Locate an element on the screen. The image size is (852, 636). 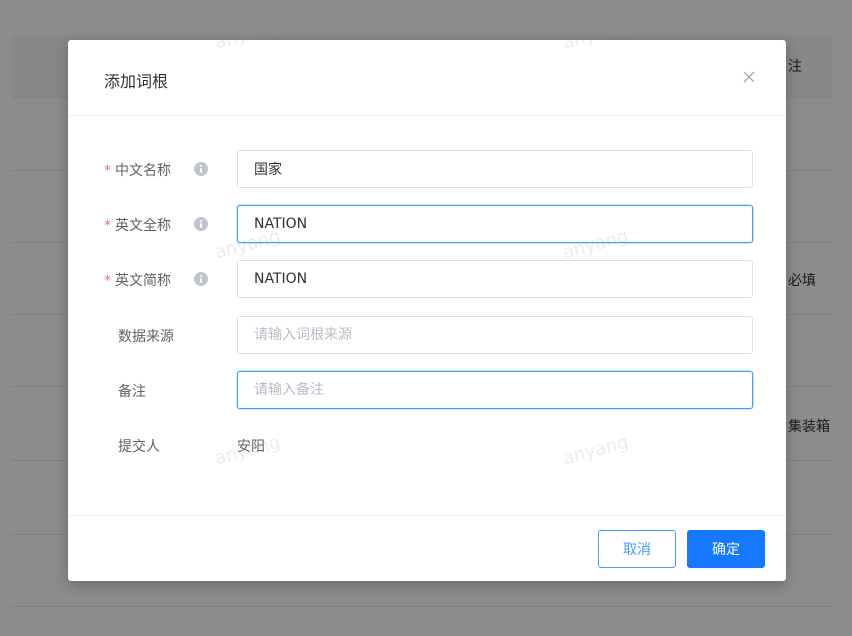
dialog-footer: 取消 确定 is located at coordinates (427, 548).